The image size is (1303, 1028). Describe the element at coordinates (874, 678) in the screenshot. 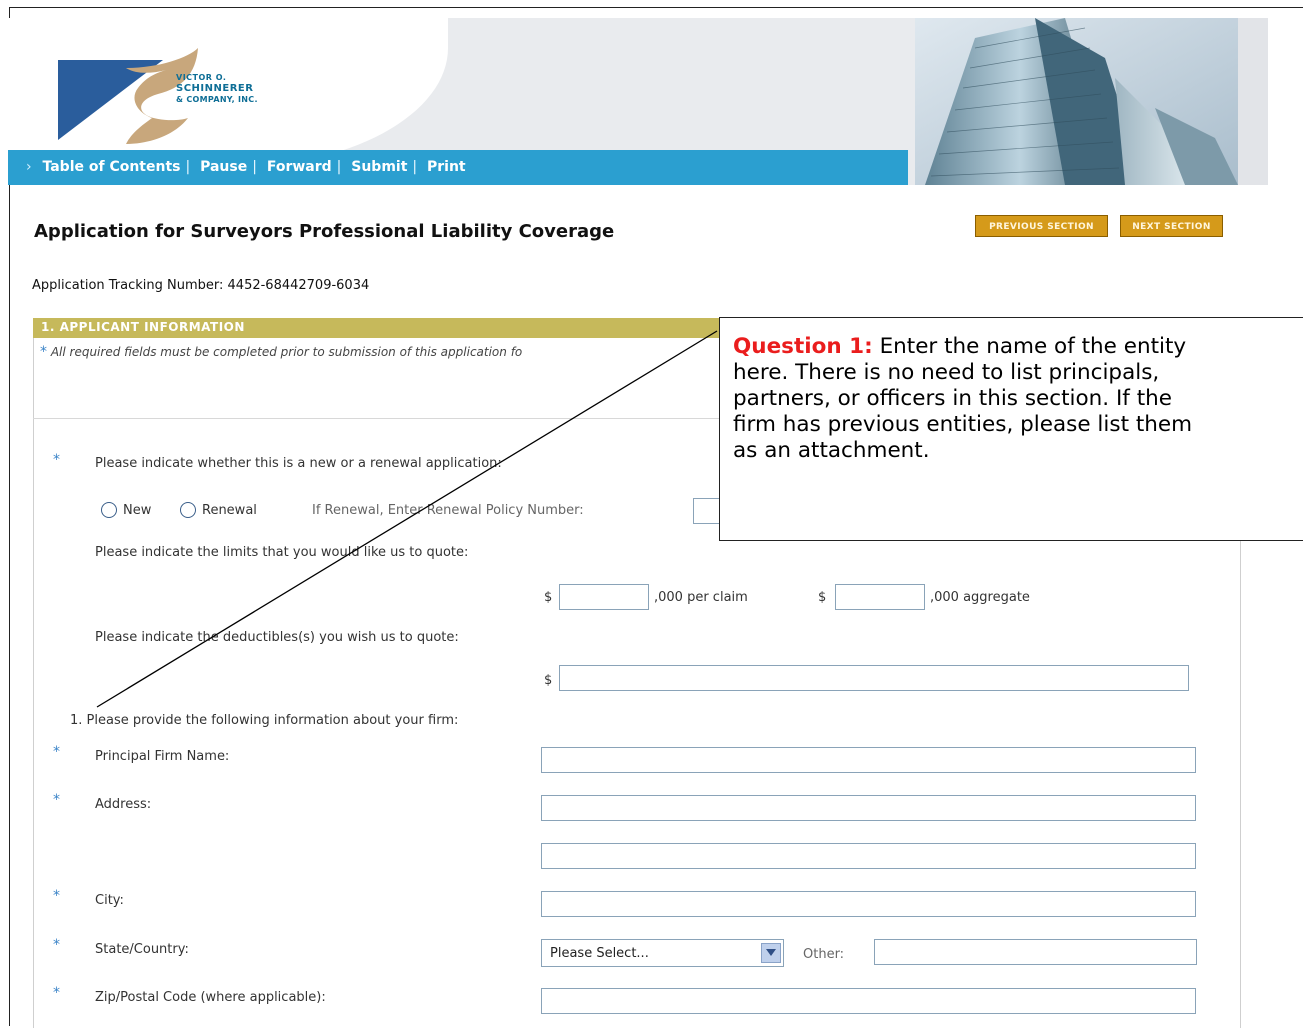

I see `deductible-input` at that location.